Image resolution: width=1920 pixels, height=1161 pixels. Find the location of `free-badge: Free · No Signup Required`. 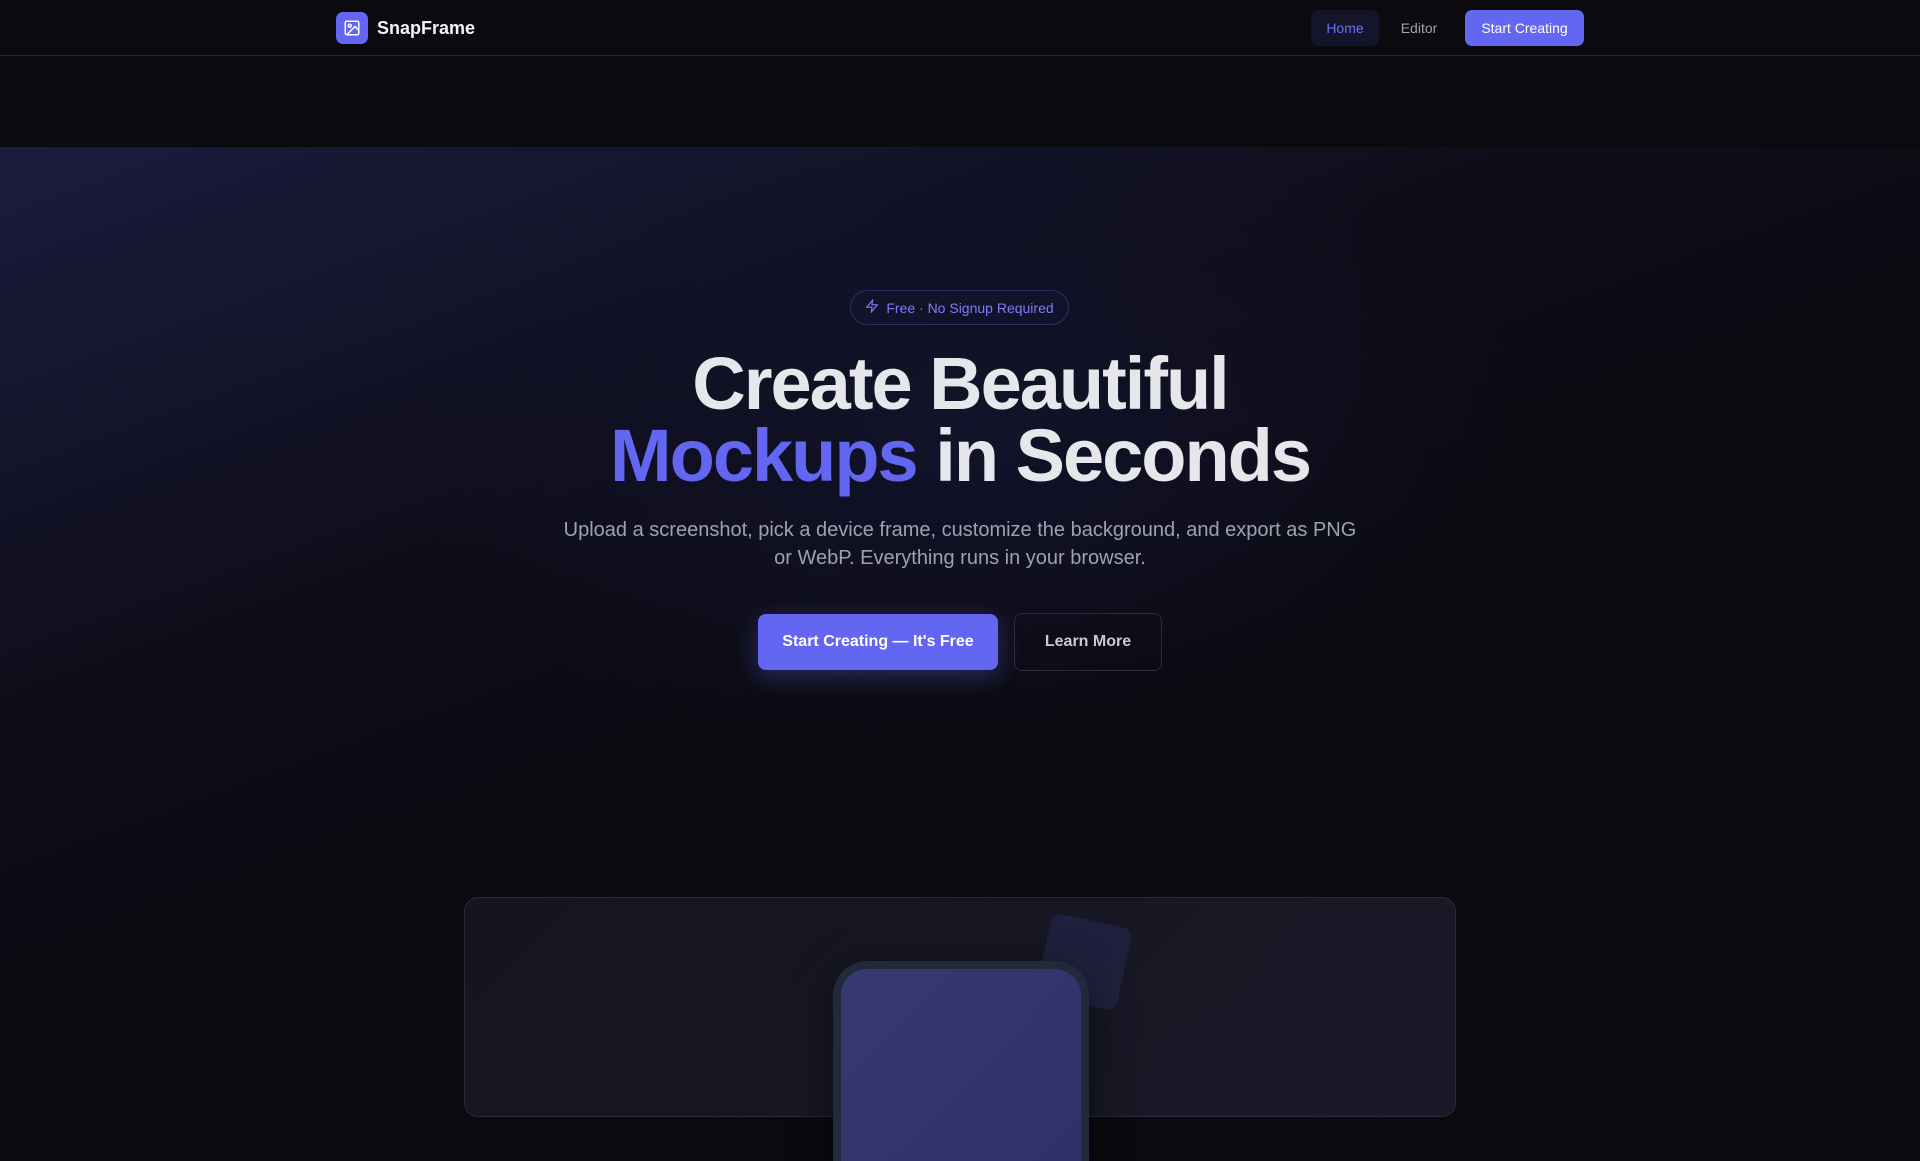

free-badge: Free · No Signup Required is located at coordinates (959, 307).